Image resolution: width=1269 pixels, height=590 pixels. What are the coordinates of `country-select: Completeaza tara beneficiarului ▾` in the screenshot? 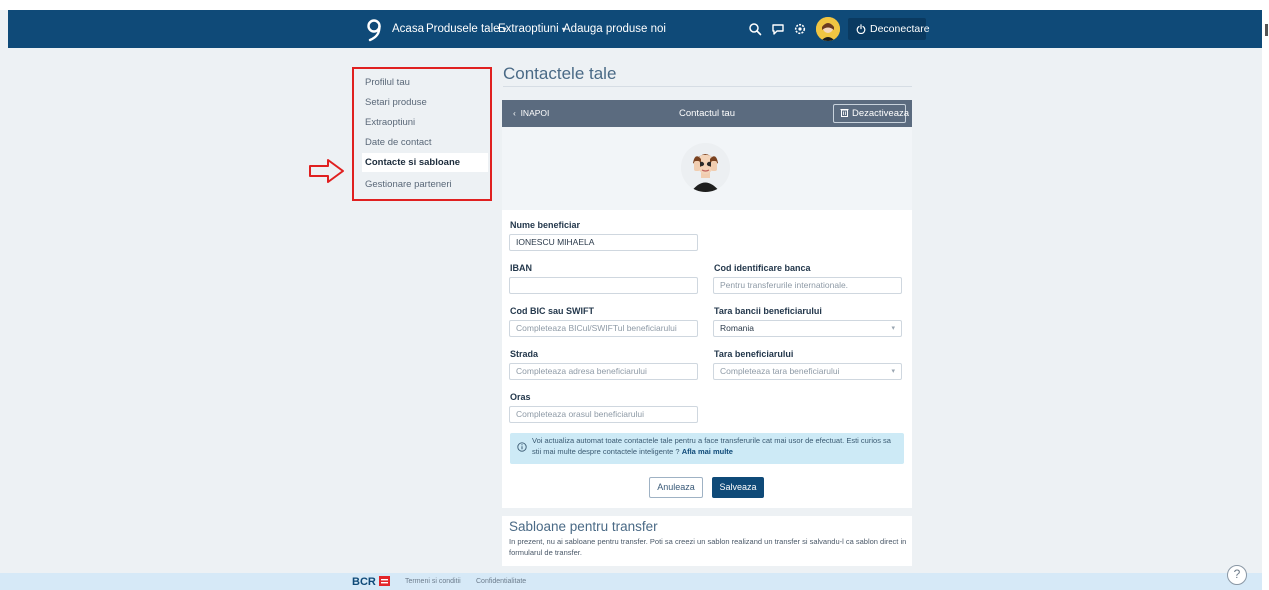 It's located at (807, 371).